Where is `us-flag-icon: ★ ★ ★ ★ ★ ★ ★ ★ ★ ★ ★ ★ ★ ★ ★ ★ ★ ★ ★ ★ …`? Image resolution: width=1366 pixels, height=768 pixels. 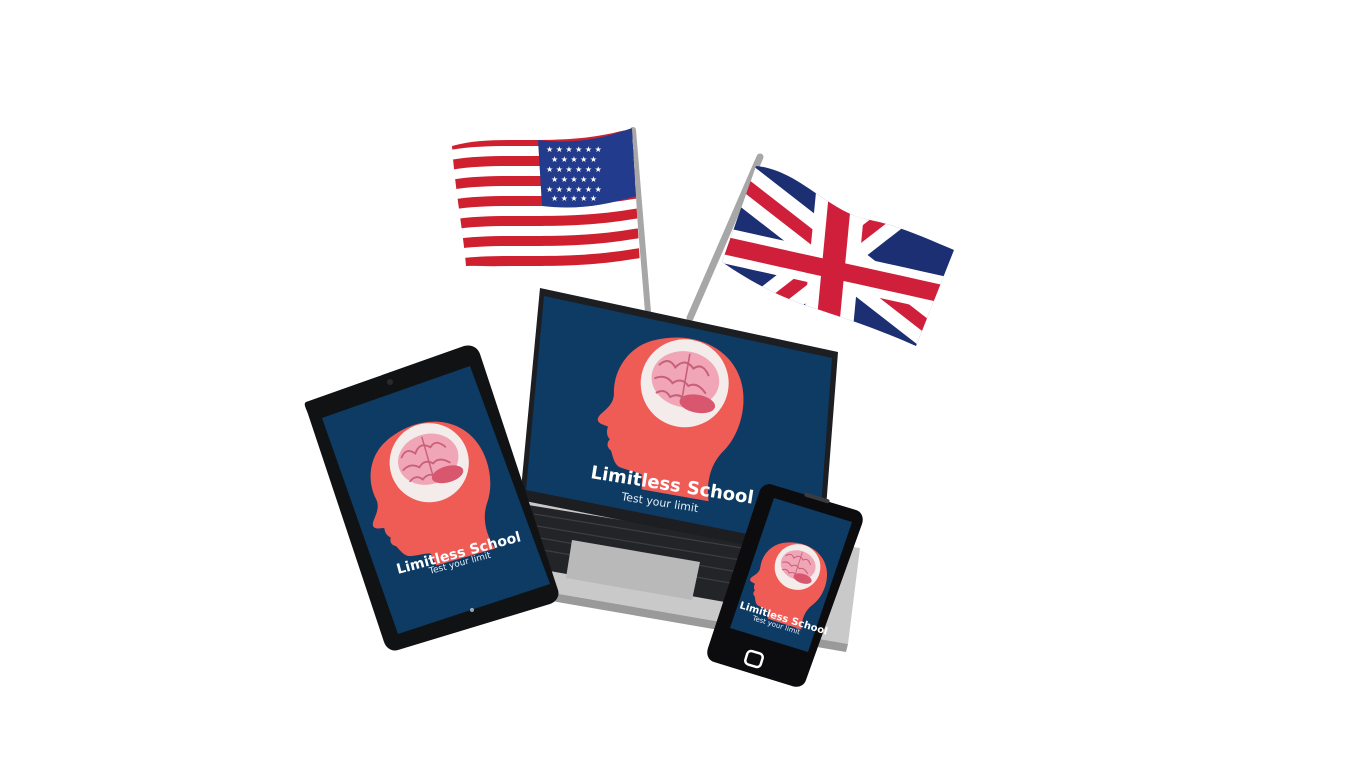
us-flag-icon: ★ ★ ★ ★ ★ ★ ★ ★ ★ ★ ★ ★ ★ ★ ★ ★ ★ ★ ★ ★ … is located at coordinates (551, 221).